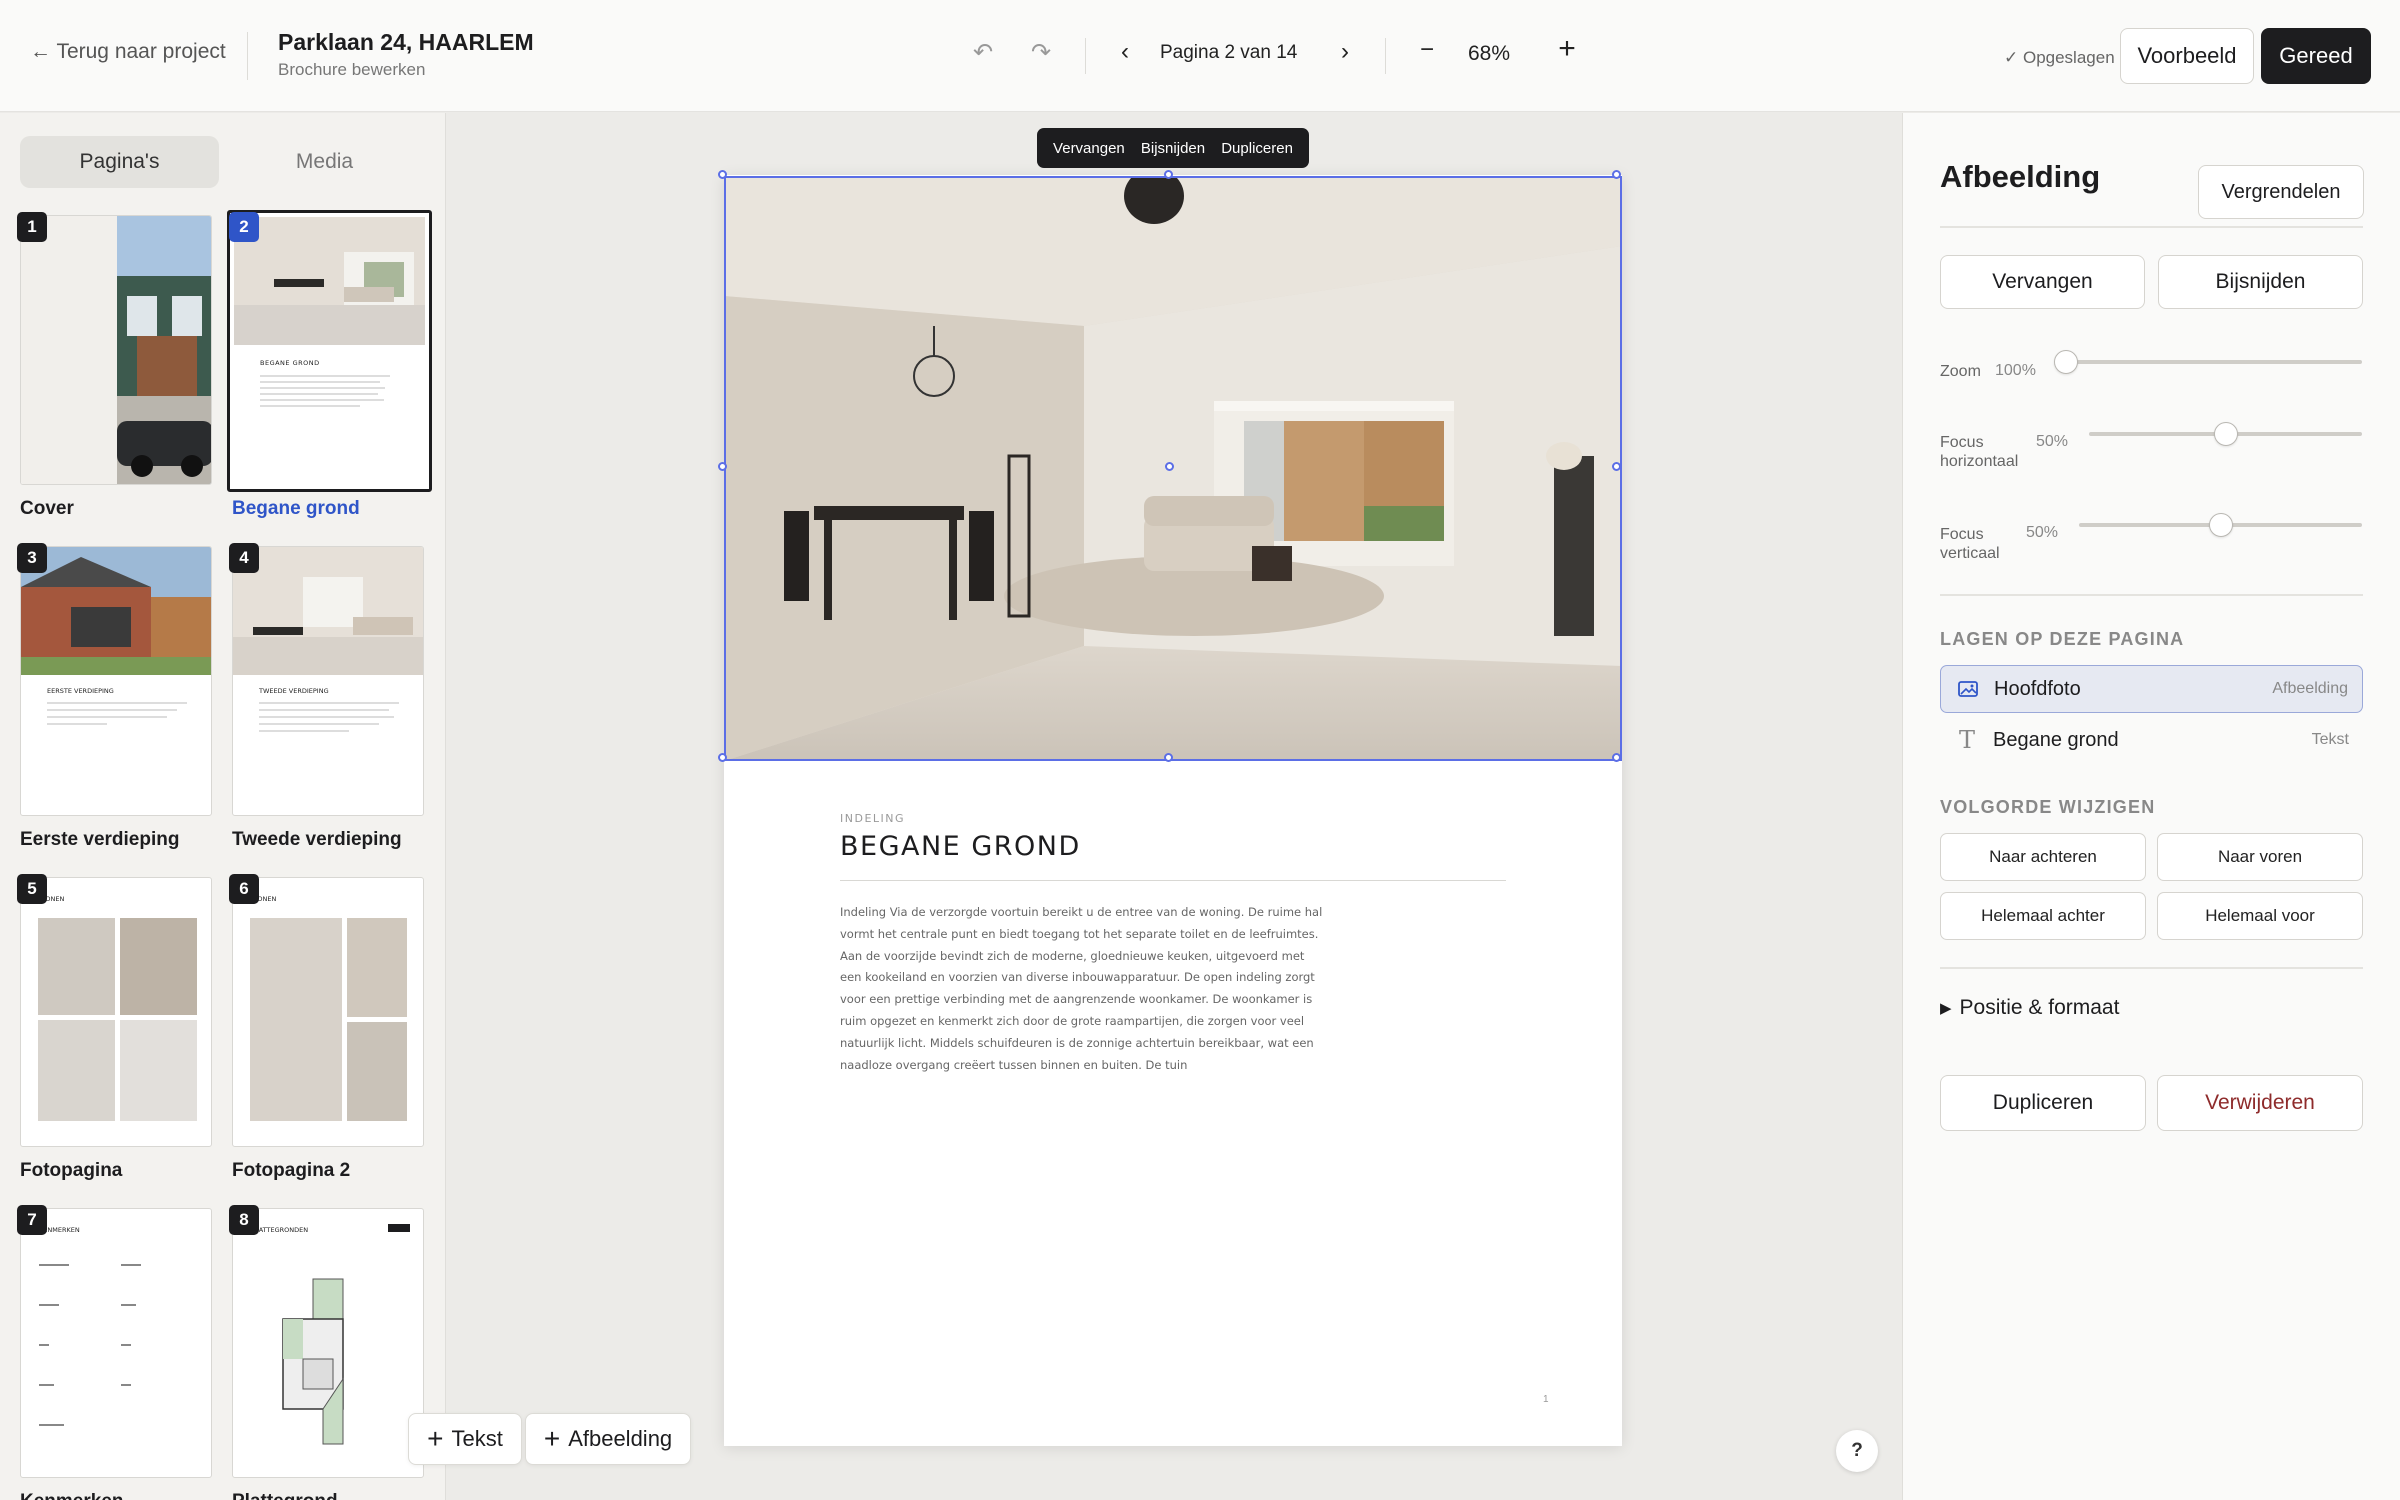 Image resolution: width=2400 pixels, height=1500 pixels. What do you see at coordinates (2260, 1103) in the screenshot?
I see `delete-button: Verwijderen` at bounding box center [2260, 1103].